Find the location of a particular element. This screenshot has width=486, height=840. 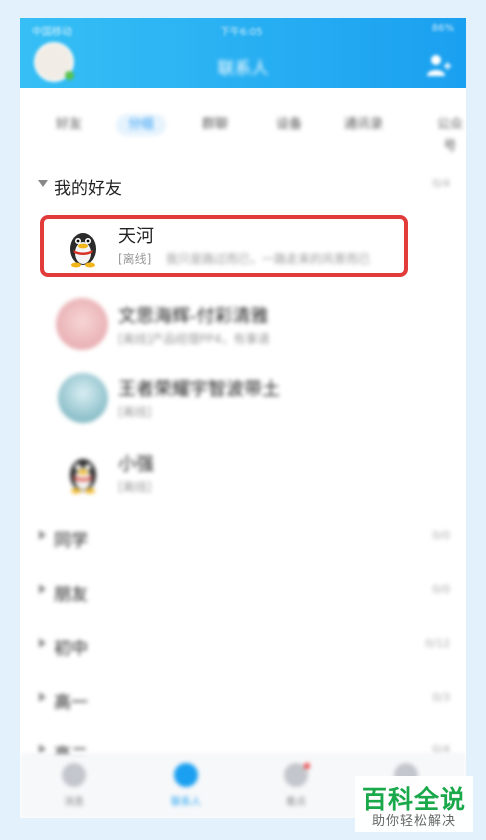

group-header-my-friends: 我的好友 0/4 is located at coordinates (243, 185).